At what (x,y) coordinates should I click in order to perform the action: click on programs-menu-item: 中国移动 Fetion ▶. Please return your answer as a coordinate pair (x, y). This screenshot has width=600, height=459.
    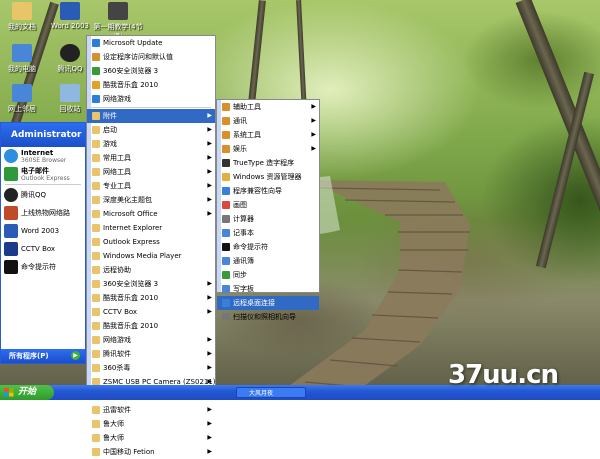
    Looking at the image, I should click on (151, 452).